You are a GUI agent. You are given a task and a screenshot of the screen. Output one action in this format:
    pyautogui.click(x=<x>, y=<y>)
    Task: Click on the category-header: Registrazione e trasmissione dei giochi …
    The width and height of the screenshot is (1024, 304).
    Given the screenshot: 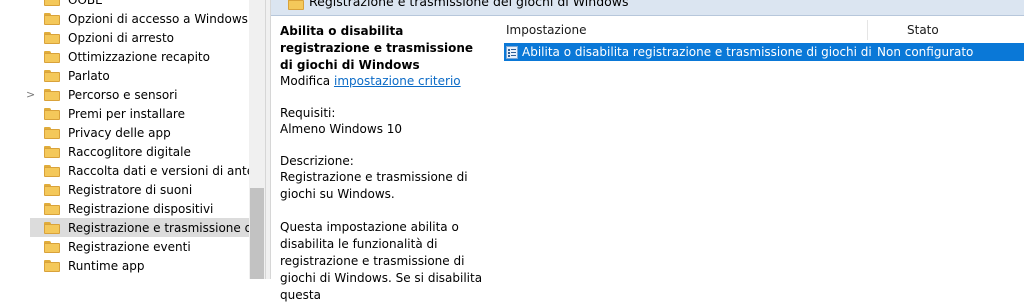 What is the action you would take?
    pyautogui.click(x=647, y=8)
    